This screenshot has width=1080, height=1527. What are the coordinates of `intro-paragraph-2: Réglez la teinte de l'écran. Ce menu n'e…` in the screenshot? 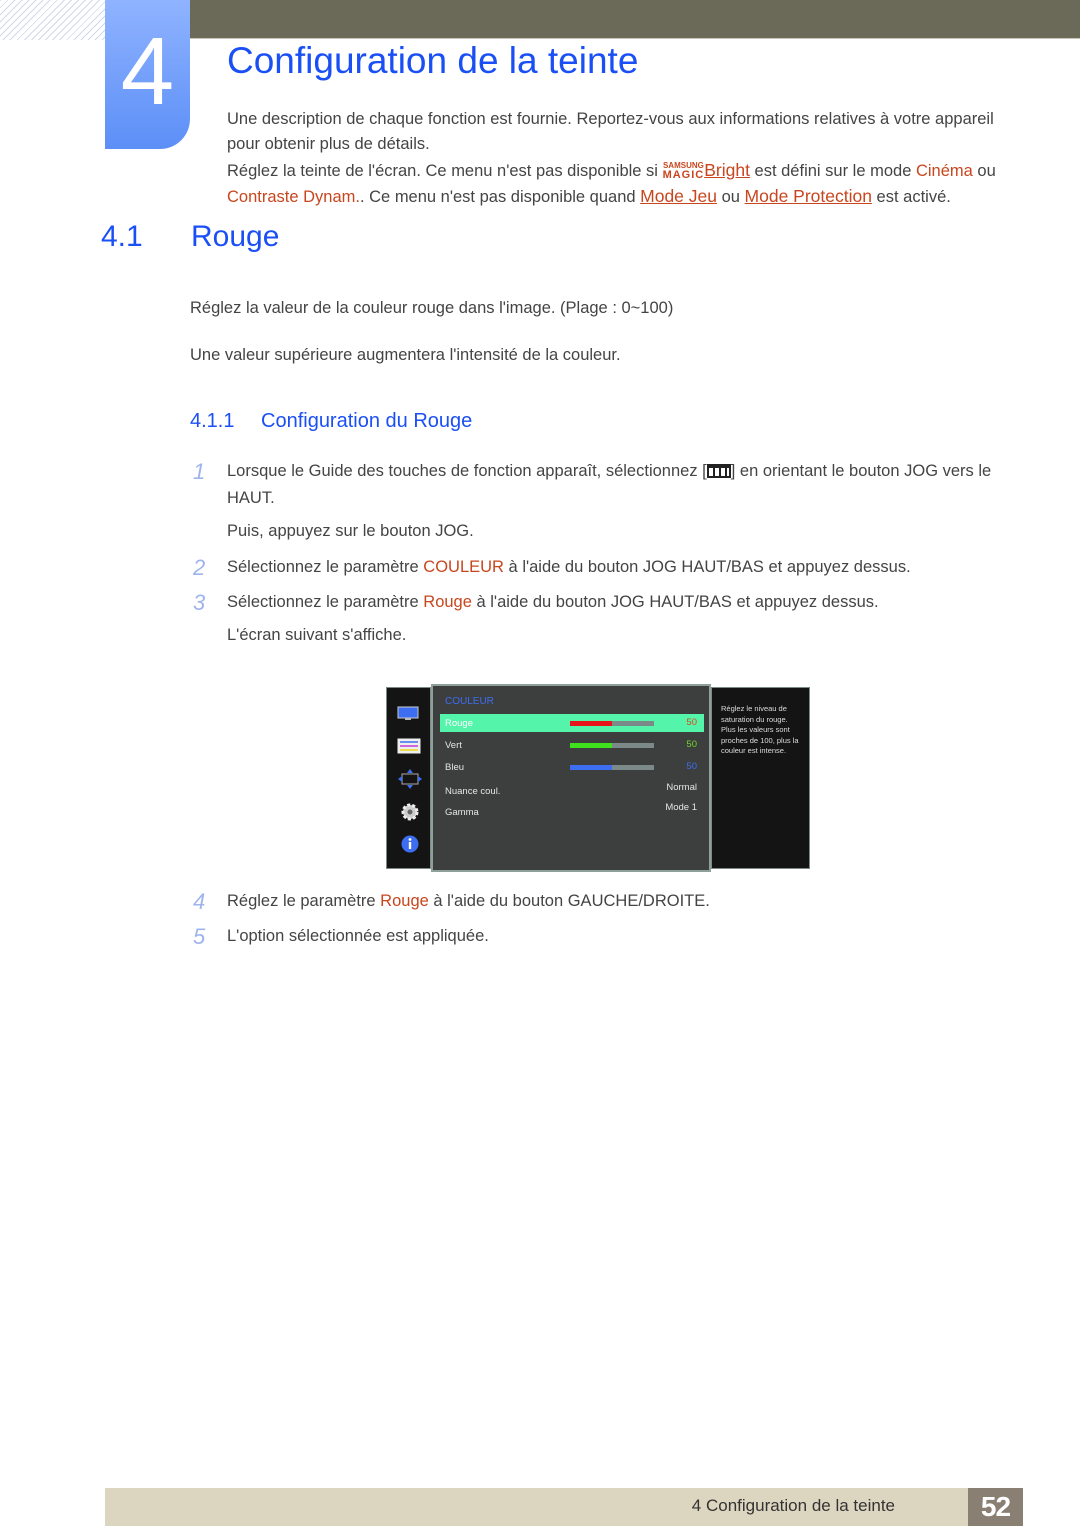 It's located at (614, 184).